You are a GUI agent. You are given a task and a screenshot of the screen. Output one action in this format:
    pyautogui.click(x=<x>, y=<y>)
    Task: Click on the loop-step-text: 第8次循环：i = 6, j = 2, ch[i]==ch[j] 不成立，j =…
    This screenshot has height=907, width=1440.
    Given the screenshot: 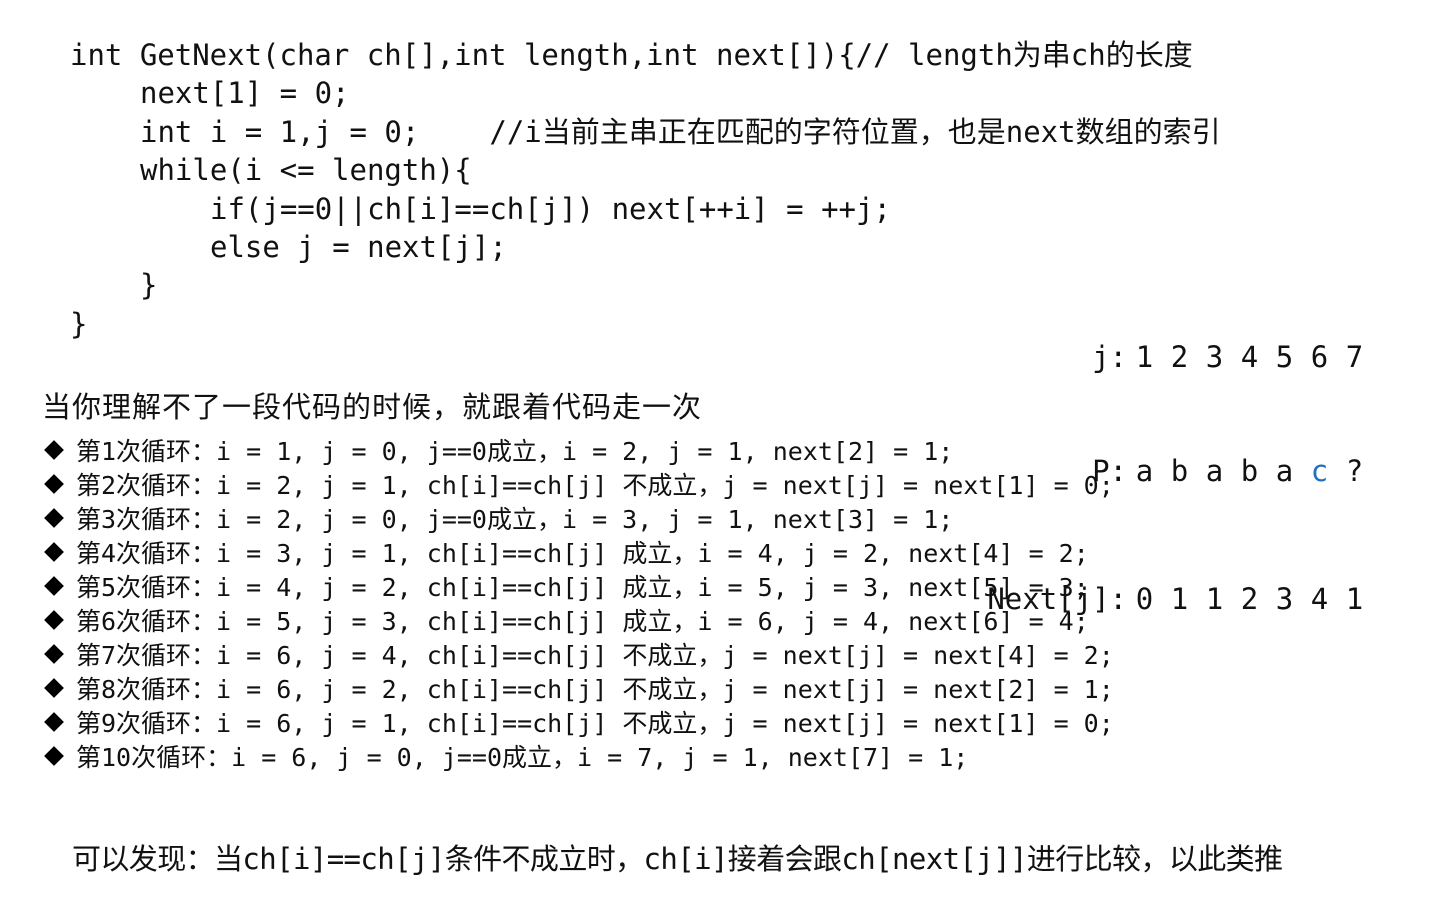 What is the action you would take?
    pyautogui.click(x=595, y=689)
    